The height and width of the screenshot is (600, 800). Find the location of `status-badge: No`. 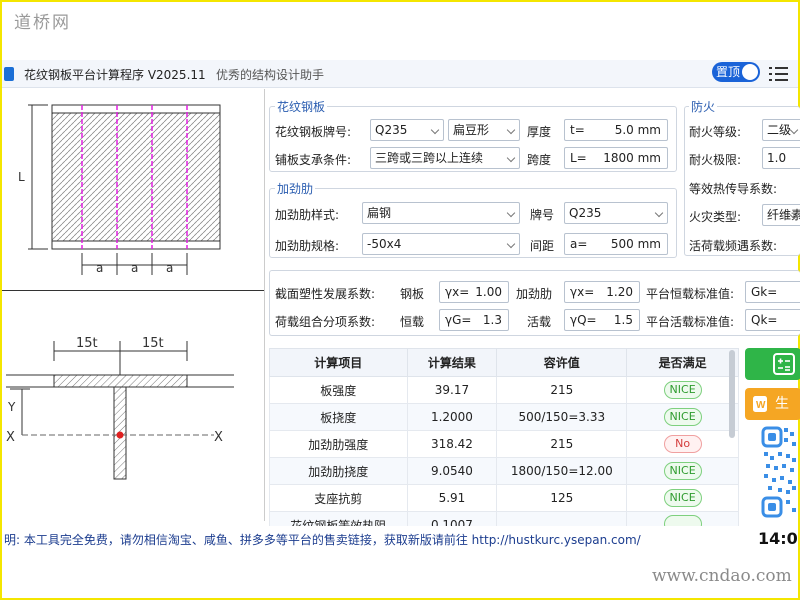

status-badge: No is located at coordinates (682, 444).